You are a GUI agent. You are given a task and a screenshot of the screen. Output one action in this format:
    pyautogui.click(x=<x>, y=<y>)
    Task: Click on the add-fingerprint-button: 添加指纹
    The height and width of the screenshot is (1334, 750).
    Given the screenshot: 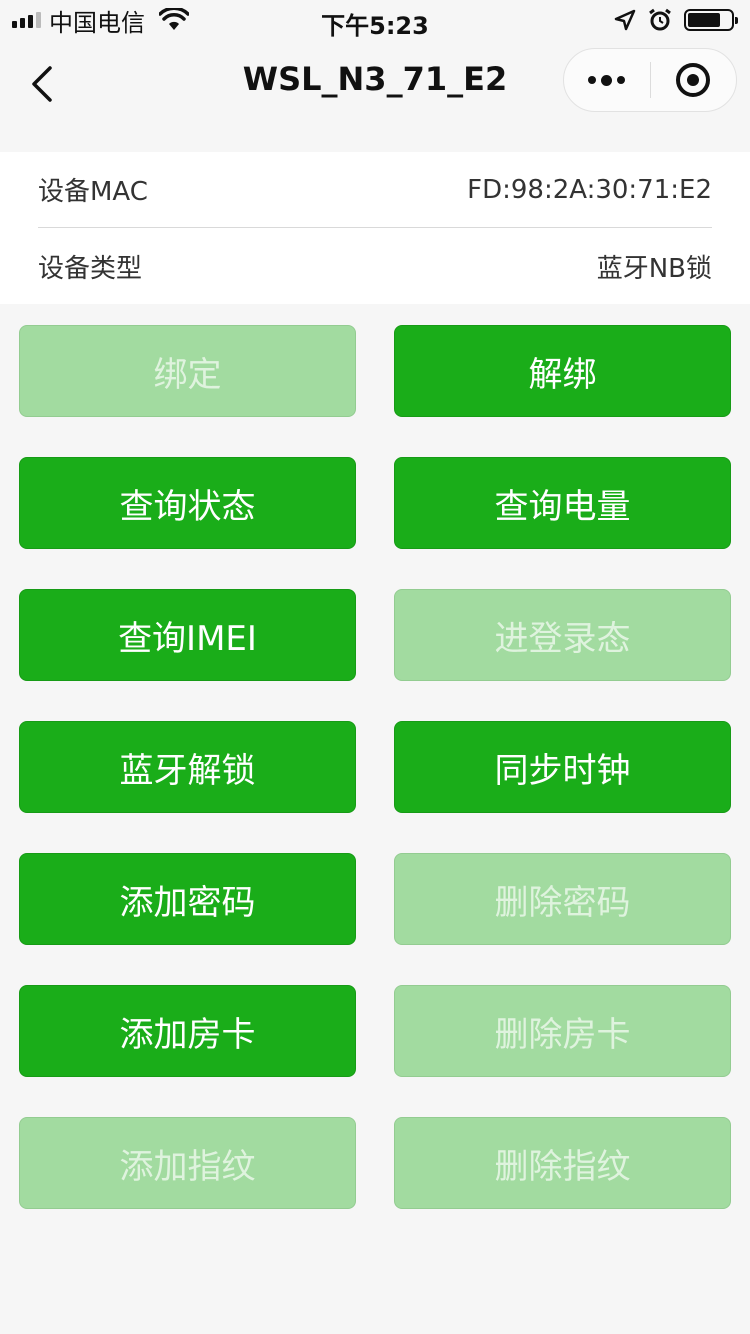 What is the action you would take?
    pyautogui.click(x=187, y=1163)
    